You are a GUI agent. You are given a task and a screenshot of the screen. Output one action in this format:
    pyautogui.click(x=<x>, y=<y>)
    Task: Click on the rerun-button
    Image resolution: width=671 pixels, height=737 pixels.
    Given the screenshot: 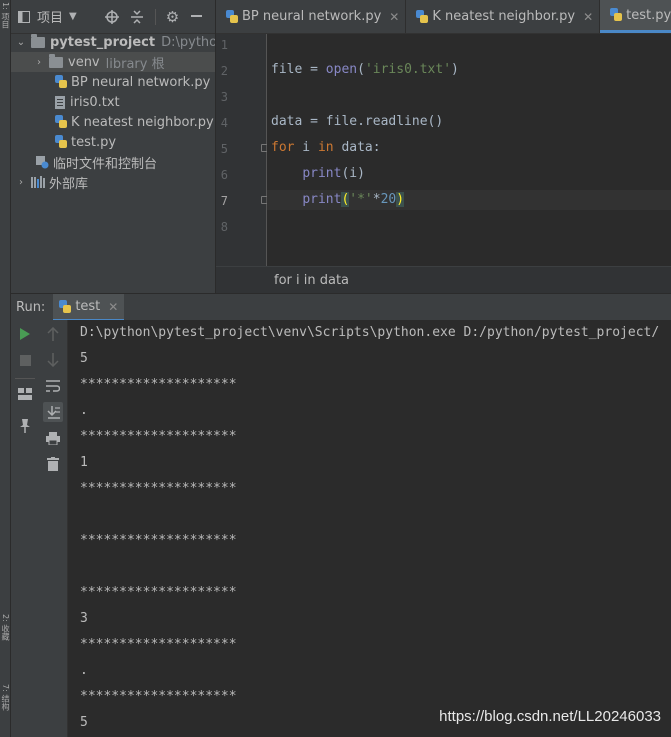 What is the action you would take?
    pyautogui.click(x=25, y=334)
    